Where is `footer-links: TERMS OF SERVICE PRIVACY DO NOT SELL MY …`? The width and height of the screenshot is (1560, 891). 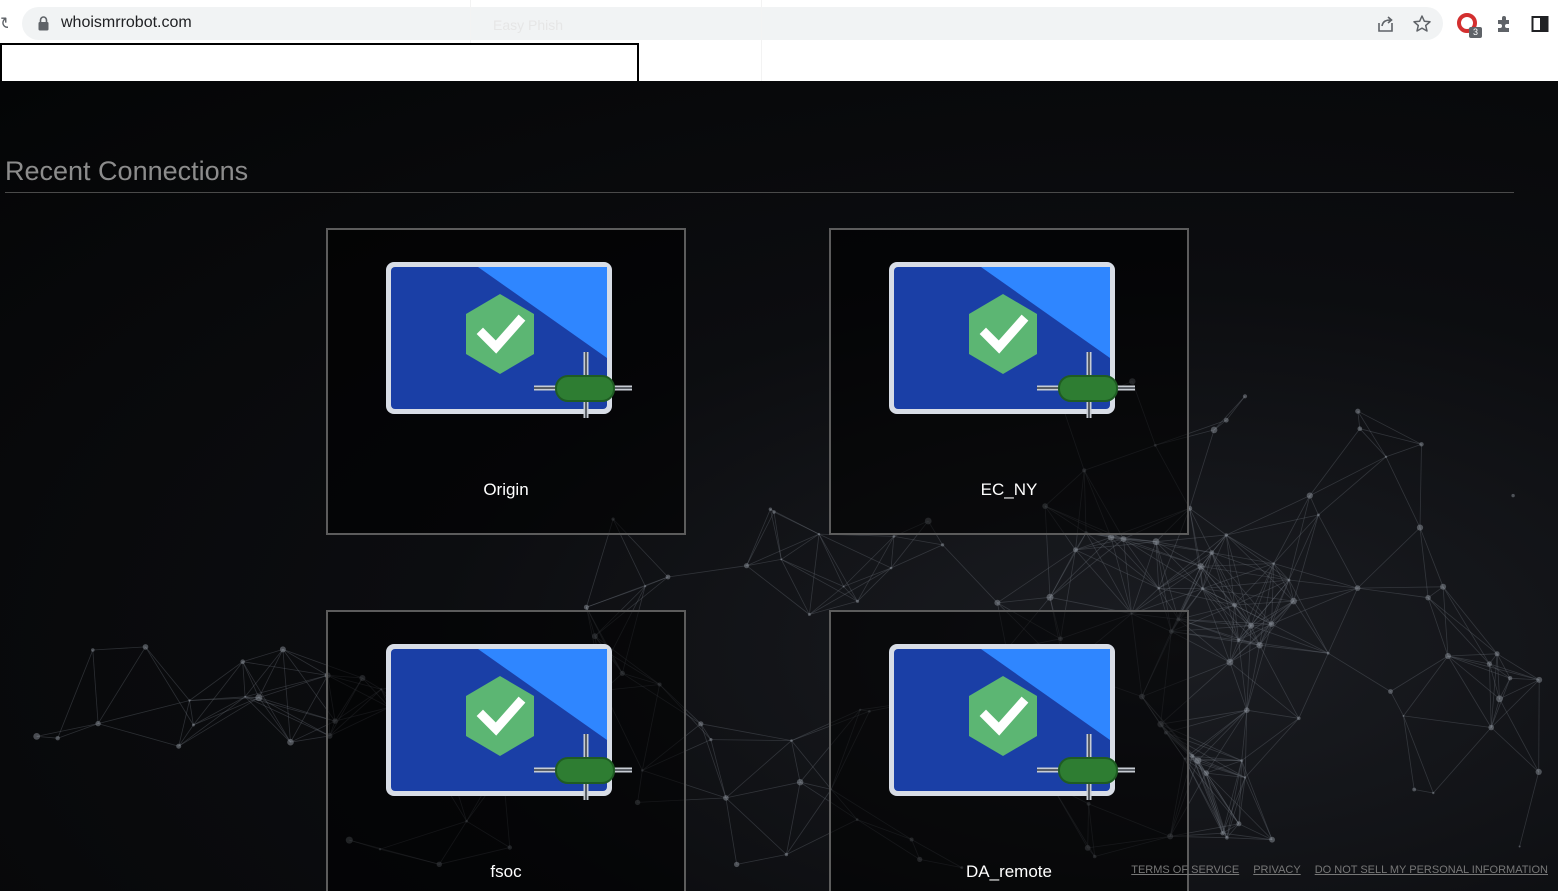
footer-links: TERMS OF SERVICE PRIVACY DO NOT SELL MY … is located at coordinates (1339, 870).